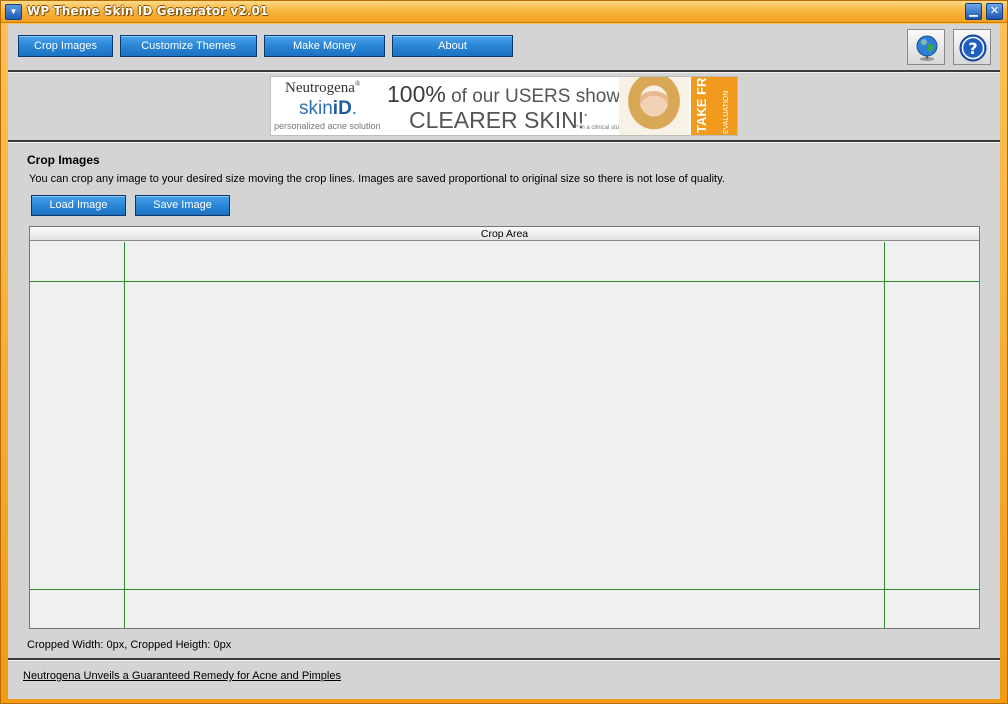  I want to click on help-icon: ?, so click(973, 48).